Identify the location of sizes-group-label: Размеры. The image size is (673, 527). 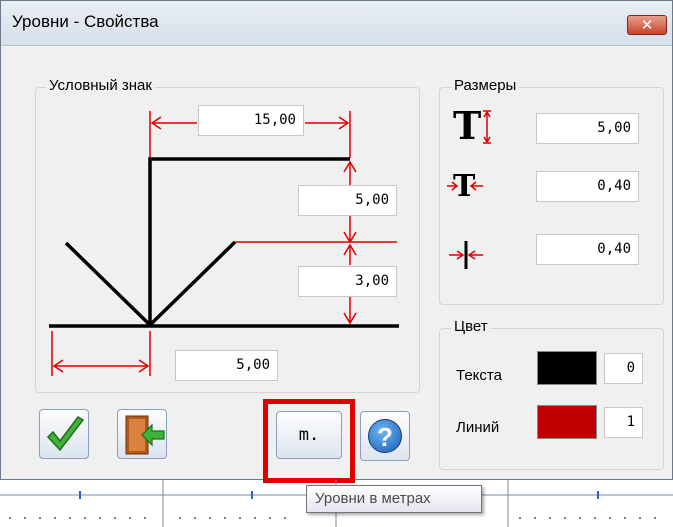
(485, 85).